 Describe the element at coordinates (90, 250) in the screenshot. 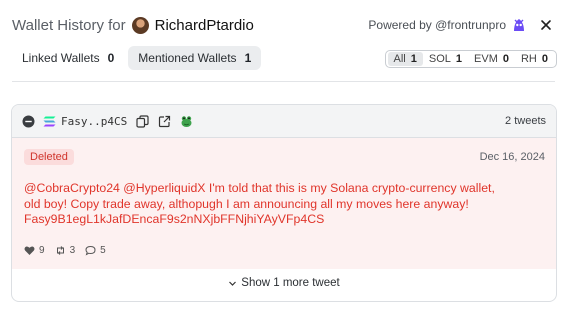

I see `reply-icon` at that location.